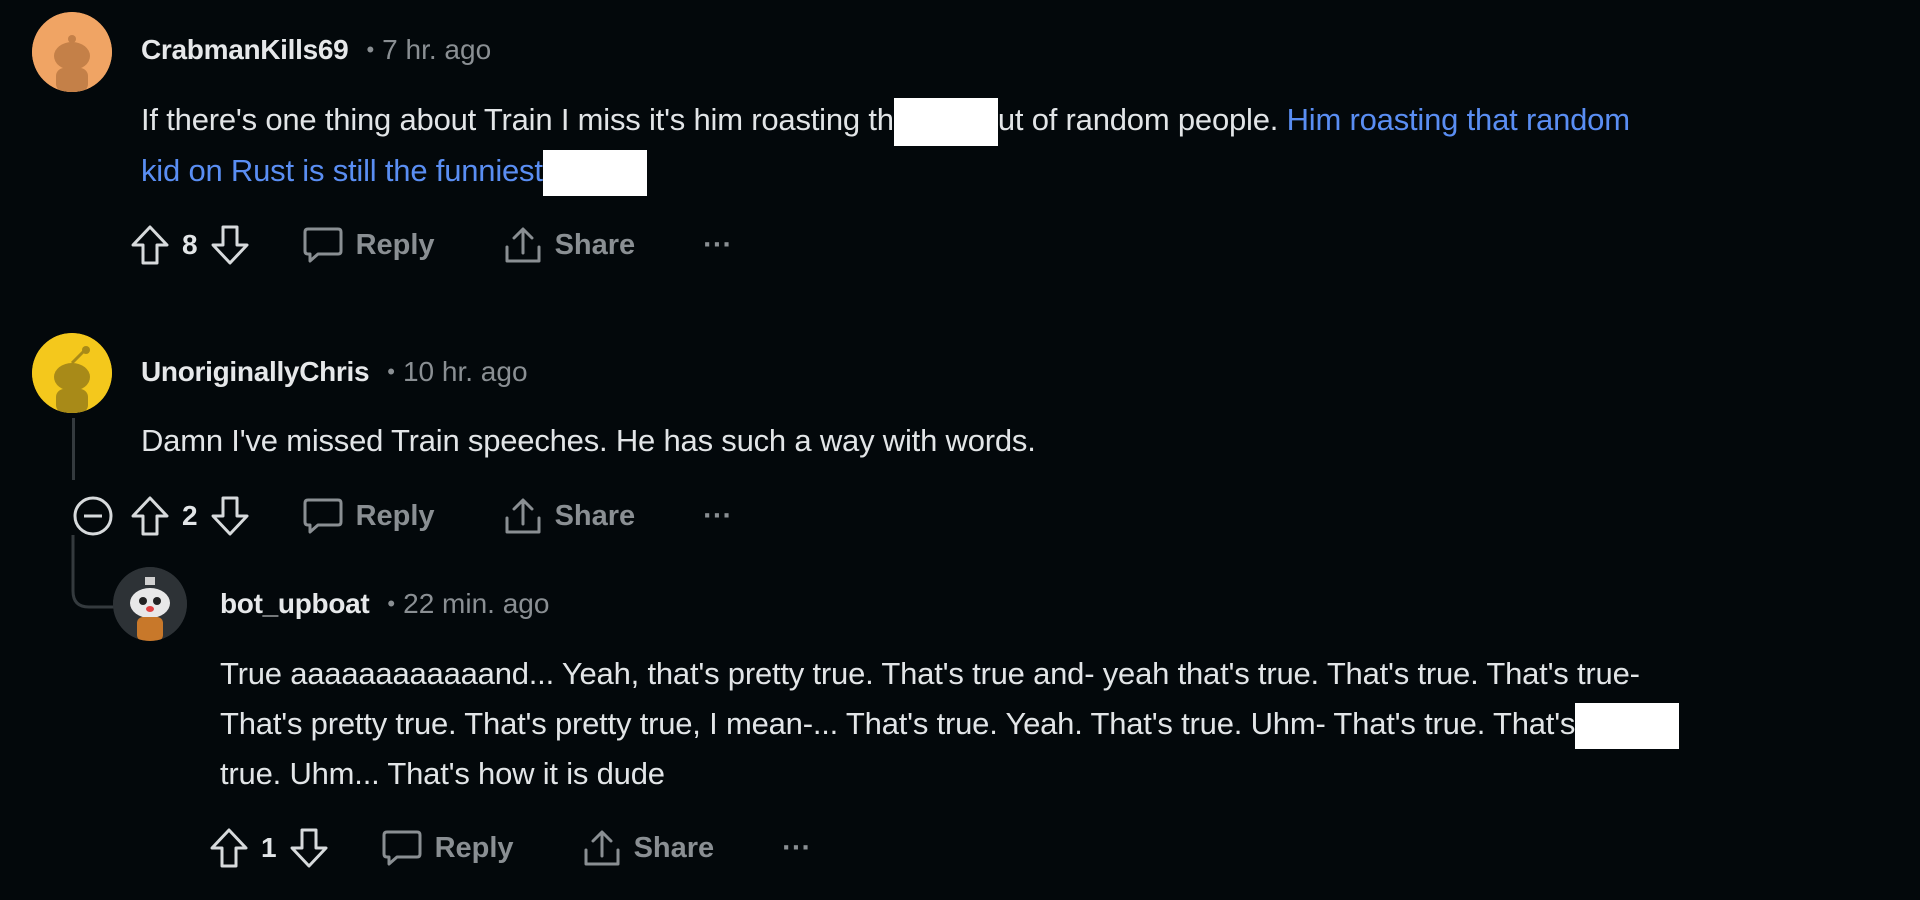  I want to click on minus-circle-icon, so click(93, 516).